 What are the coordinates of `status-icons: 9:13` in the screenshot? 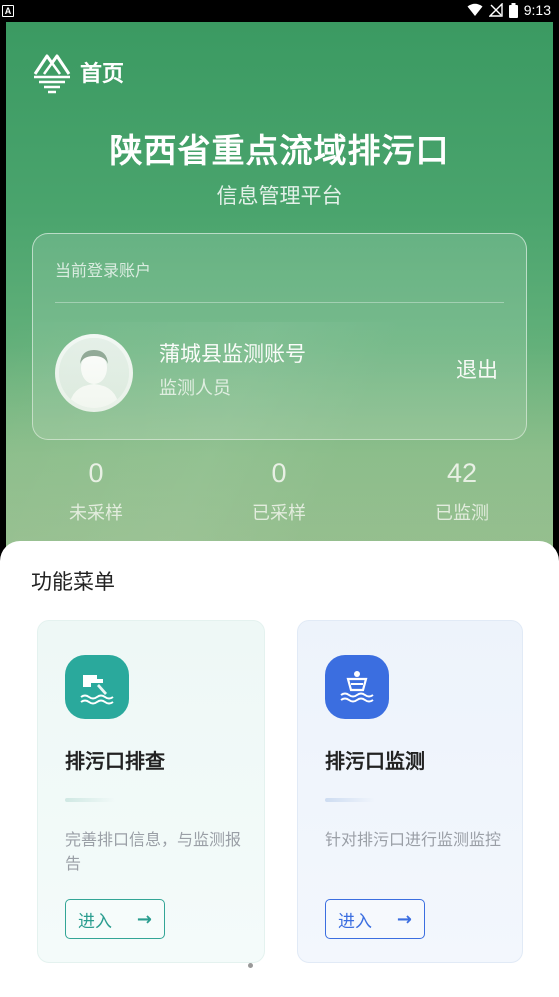 It's located at (509, 10).